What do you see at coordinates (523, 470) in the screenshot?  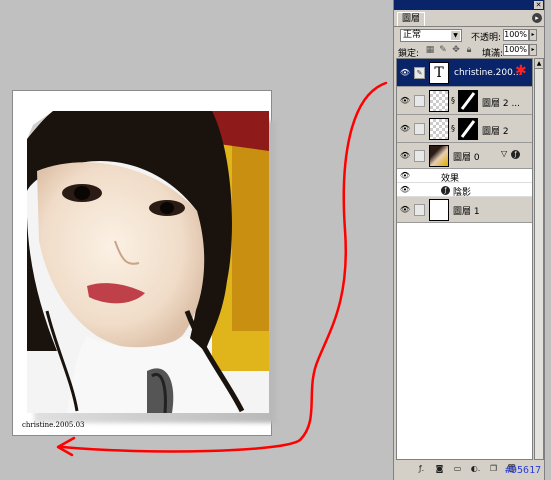 I see `watermark-id: #95617` at bounding box center [523, 470].